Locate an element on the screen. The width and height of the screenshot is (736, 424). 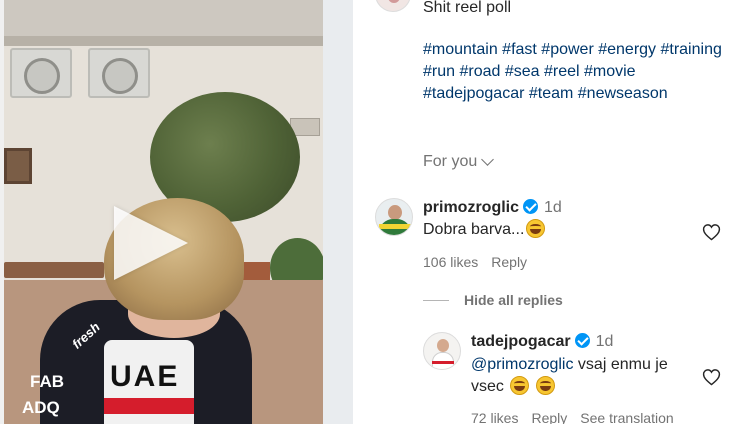
caption-title: Shit reel poll is located at coordinates (467, 8).